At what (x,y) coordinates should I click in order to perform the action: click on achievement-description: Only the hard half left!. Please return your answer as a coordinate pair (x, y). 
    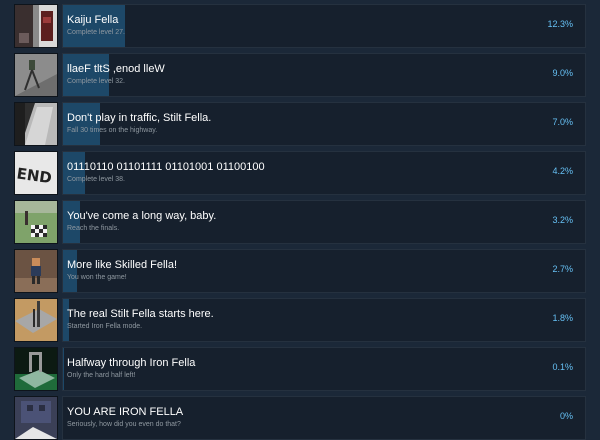
    Looking at the image, I should click on (101, 375).